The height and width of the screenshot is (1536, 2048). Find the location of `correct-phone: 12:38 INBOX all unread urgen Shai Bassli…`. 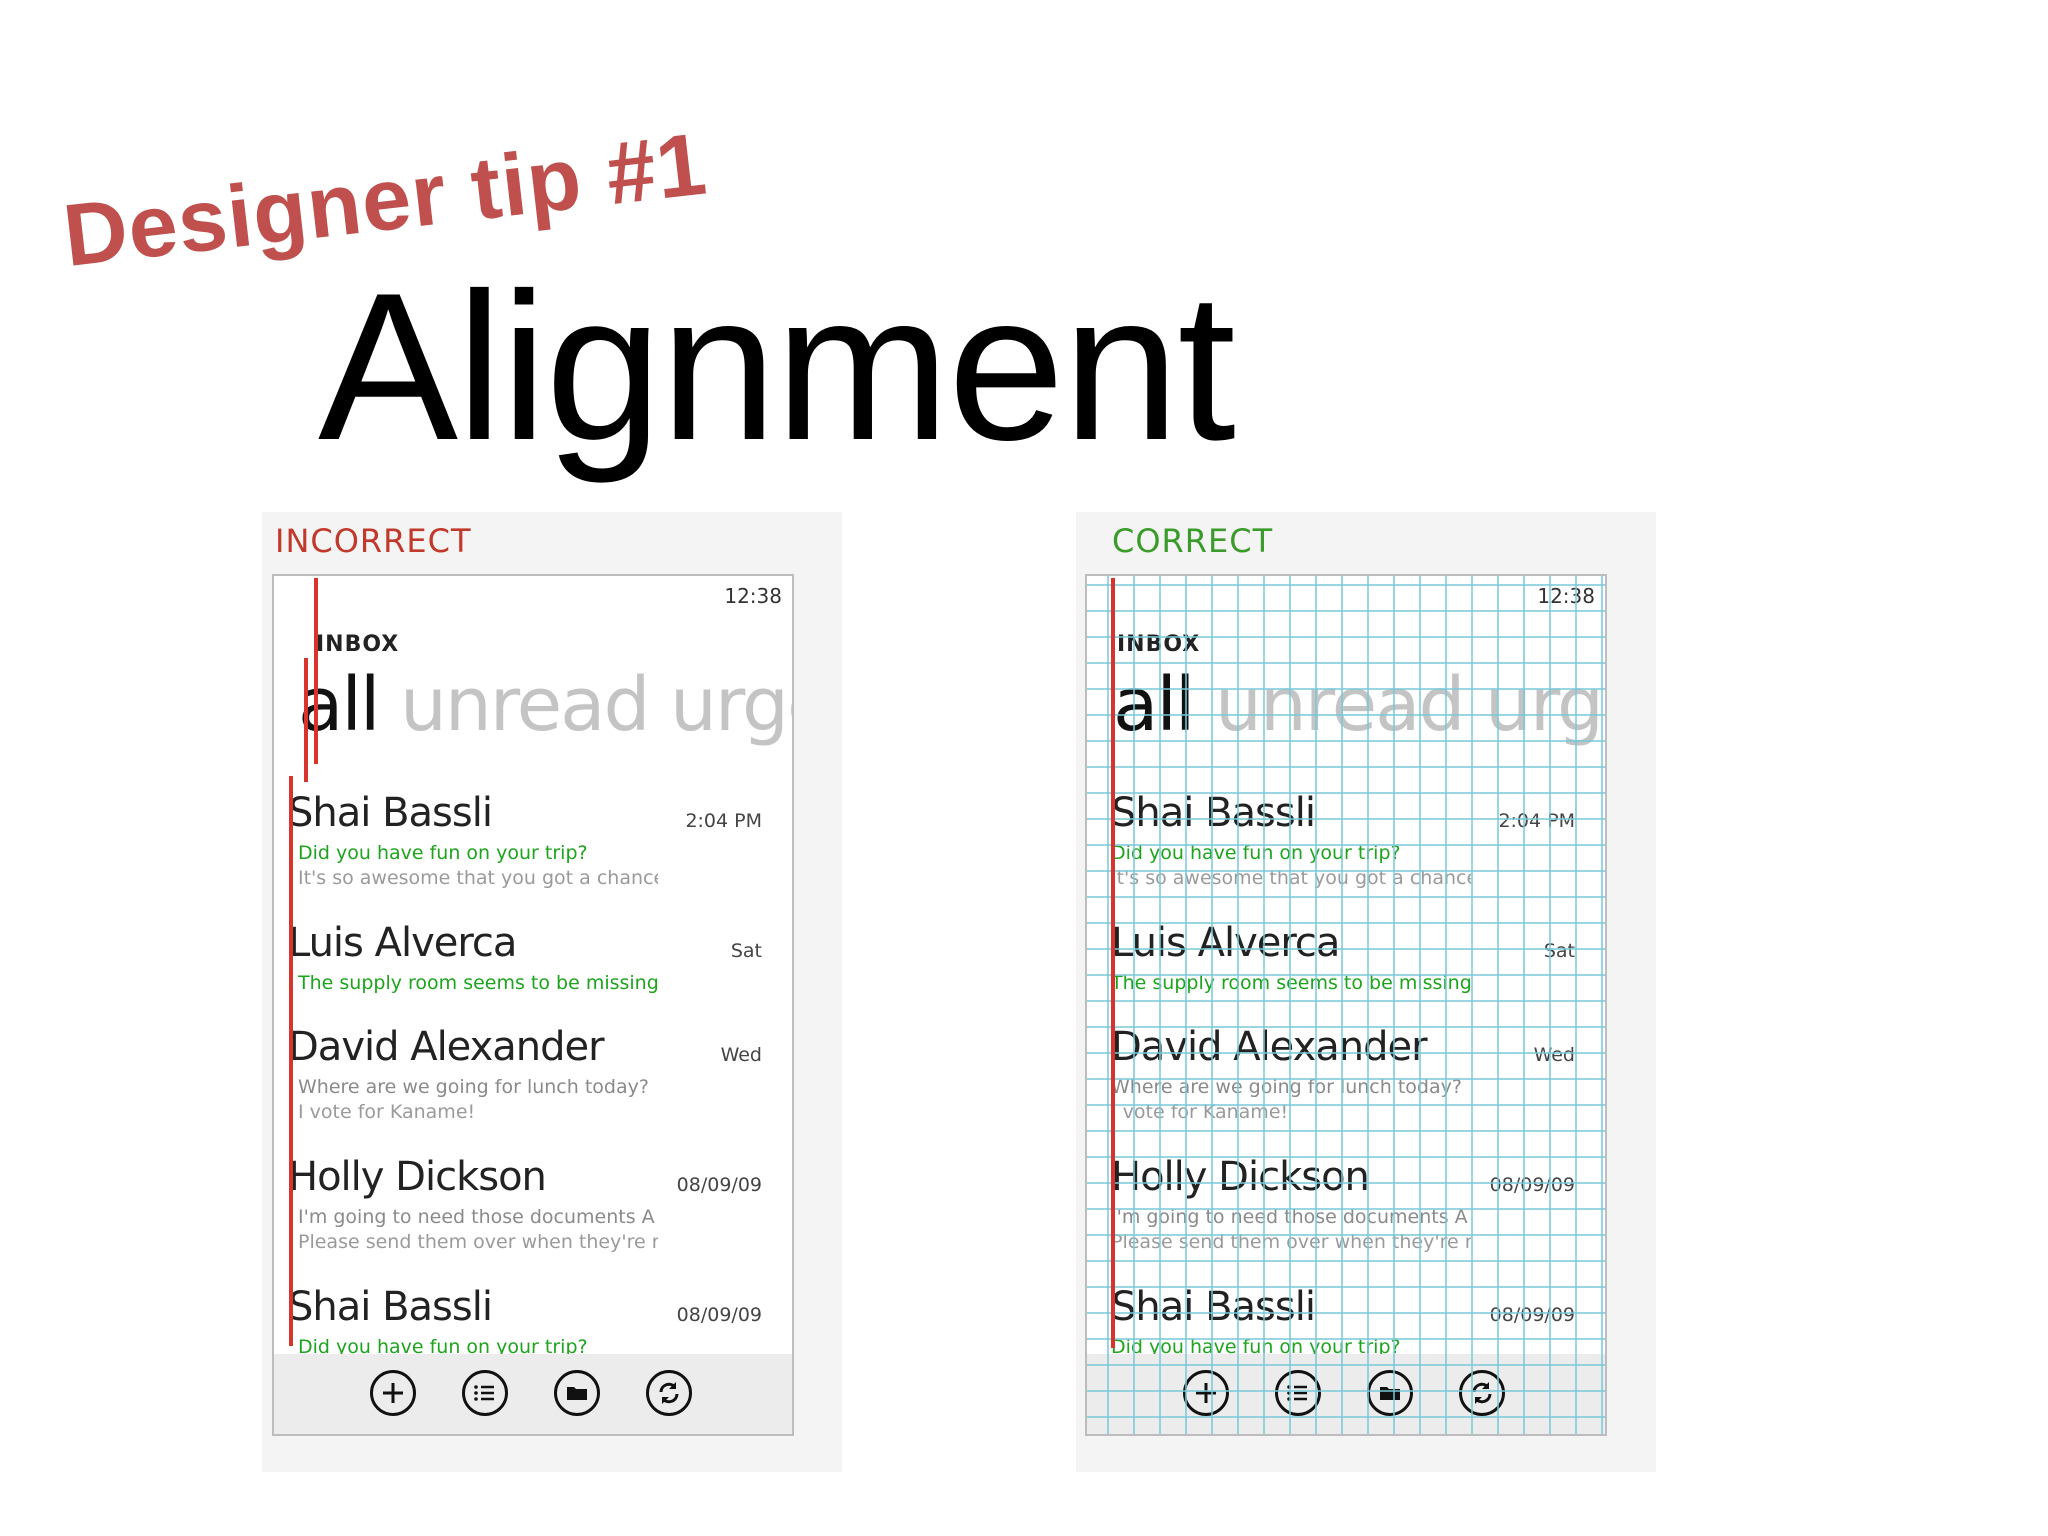

correct-phone: 12:38 INBOX all unread urgen Shai Bassli… is located at coordinates (1346, 1005).